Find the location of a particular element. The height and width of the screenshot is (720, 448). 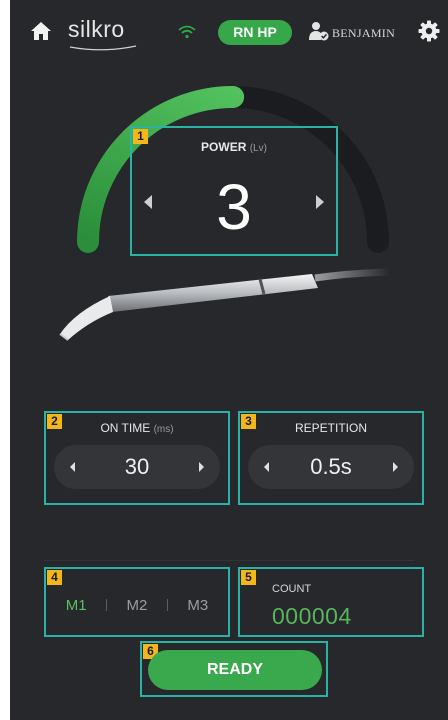

on-time-stepper: 30 is located at coordinates (137, 467).